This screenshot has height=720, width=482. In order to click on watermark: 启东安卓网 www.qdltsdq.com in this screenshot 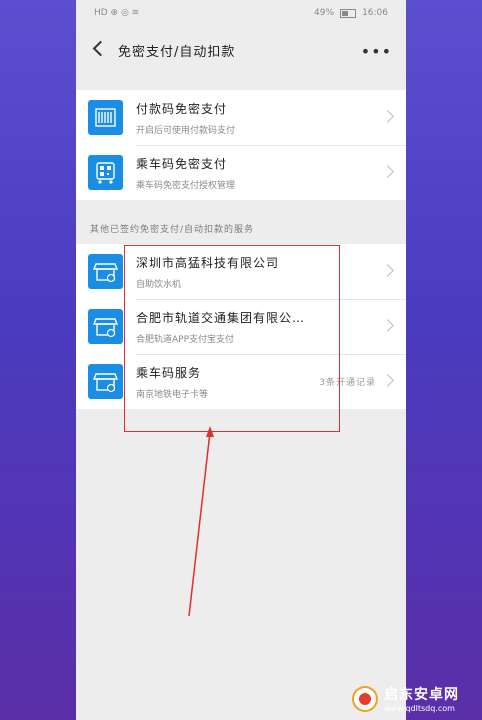, I will do `click(405, 698)`.